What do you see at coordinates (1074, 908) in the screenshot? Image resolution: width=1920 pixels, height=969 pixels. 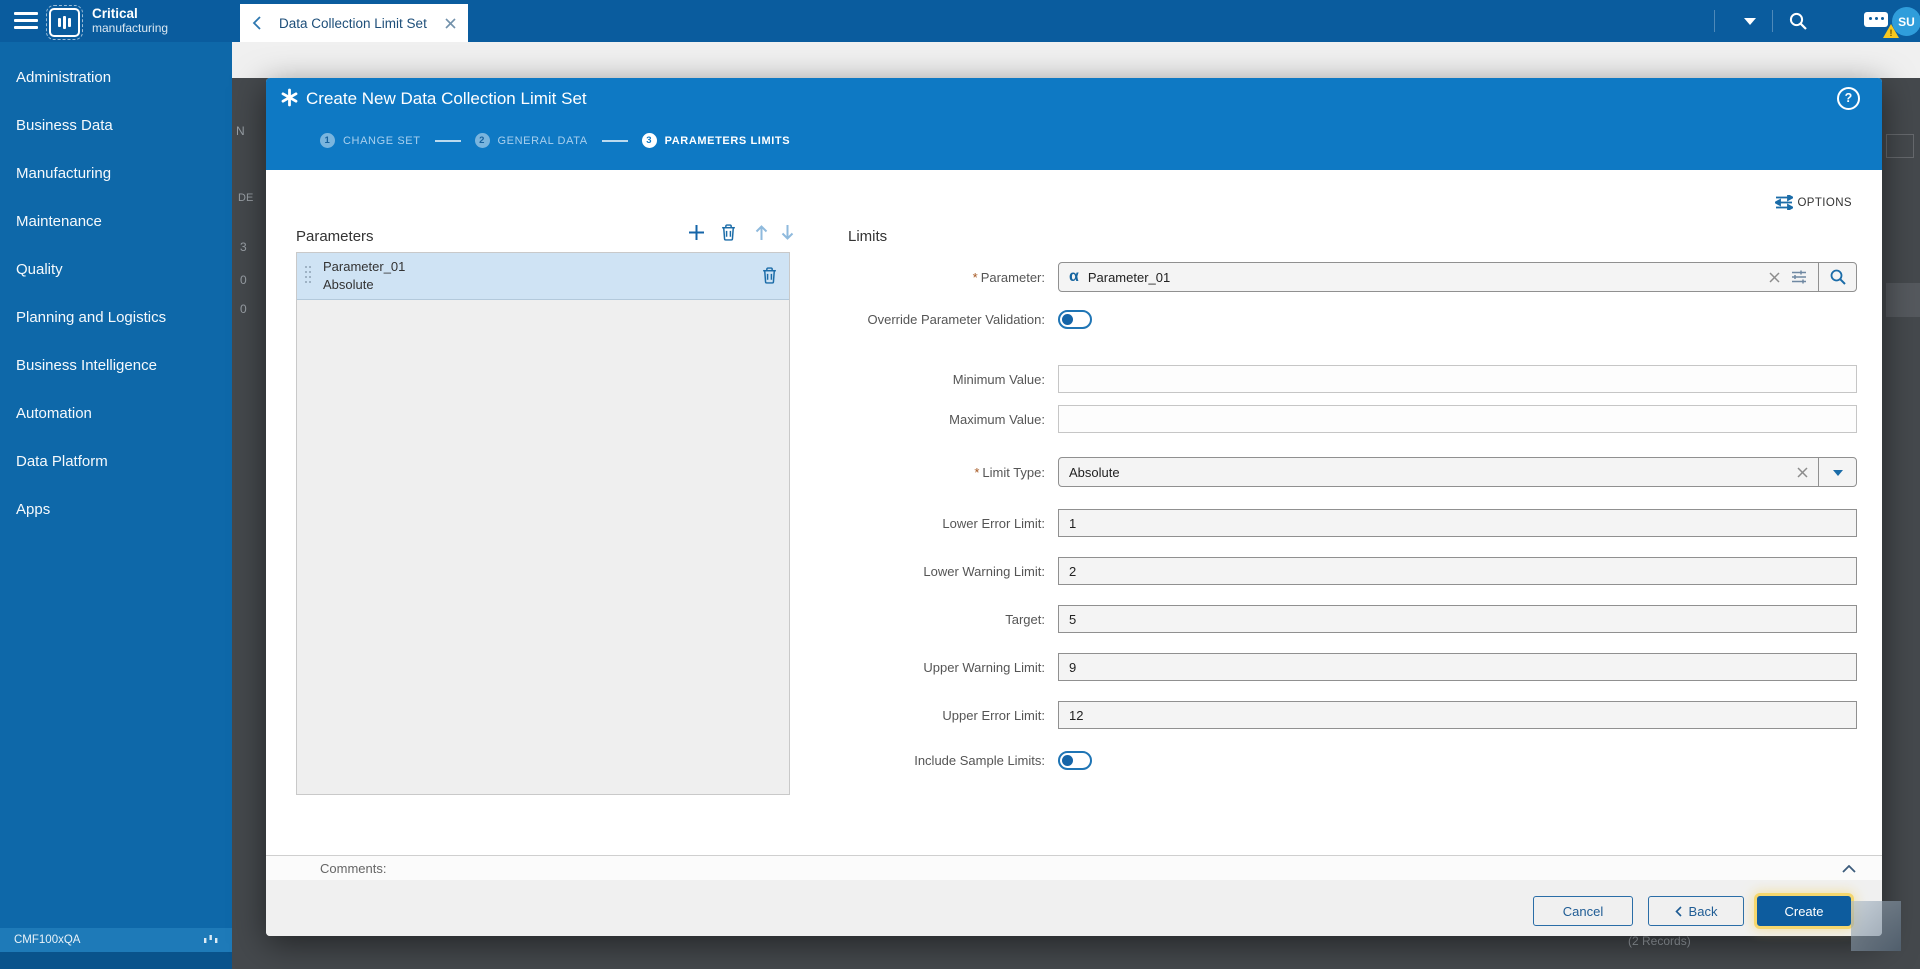 I see `dialog-footer: Cancel Back Create` at bounding box center [1074, 908].